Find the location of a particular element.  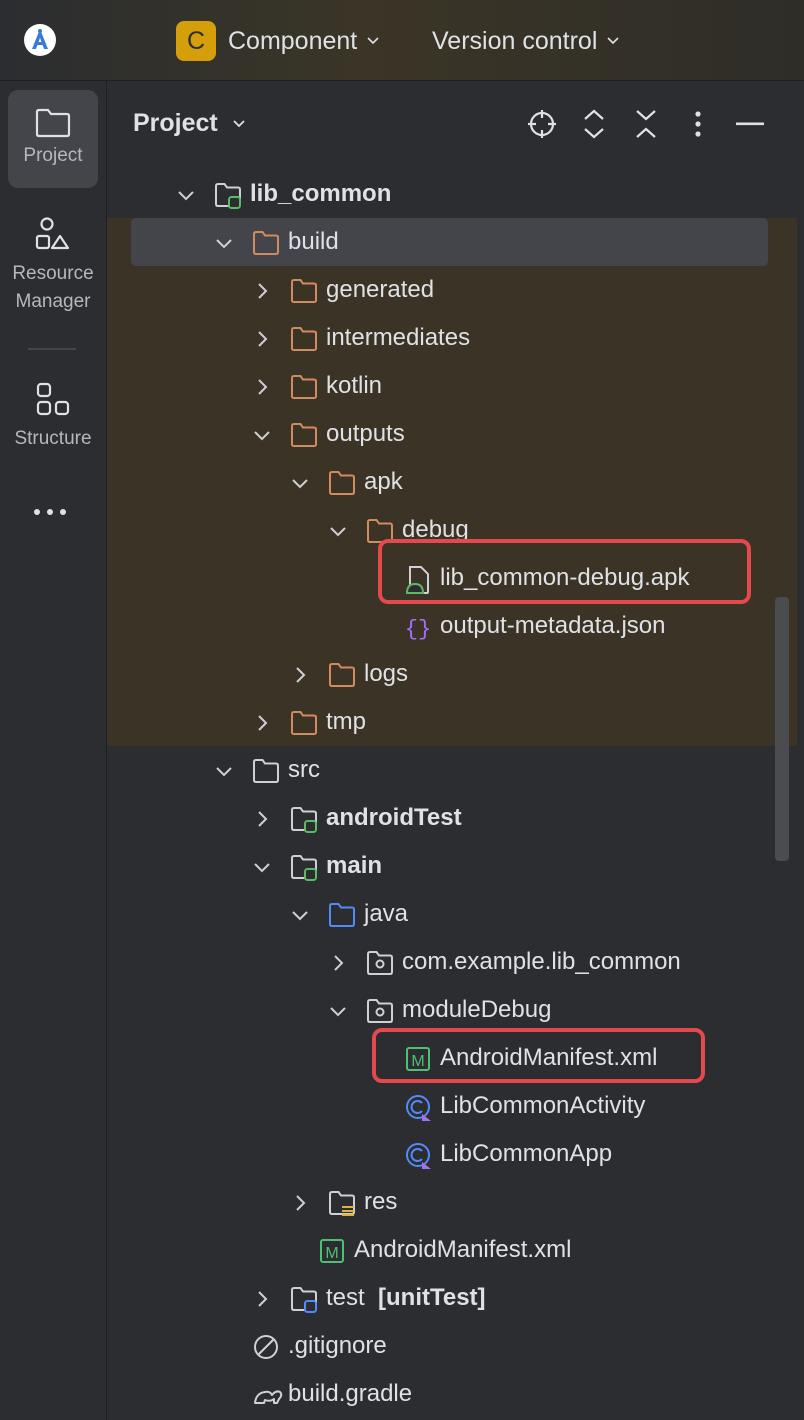

tree-row-activity: LibCommonActivity is located at coordinates (452, 1107).